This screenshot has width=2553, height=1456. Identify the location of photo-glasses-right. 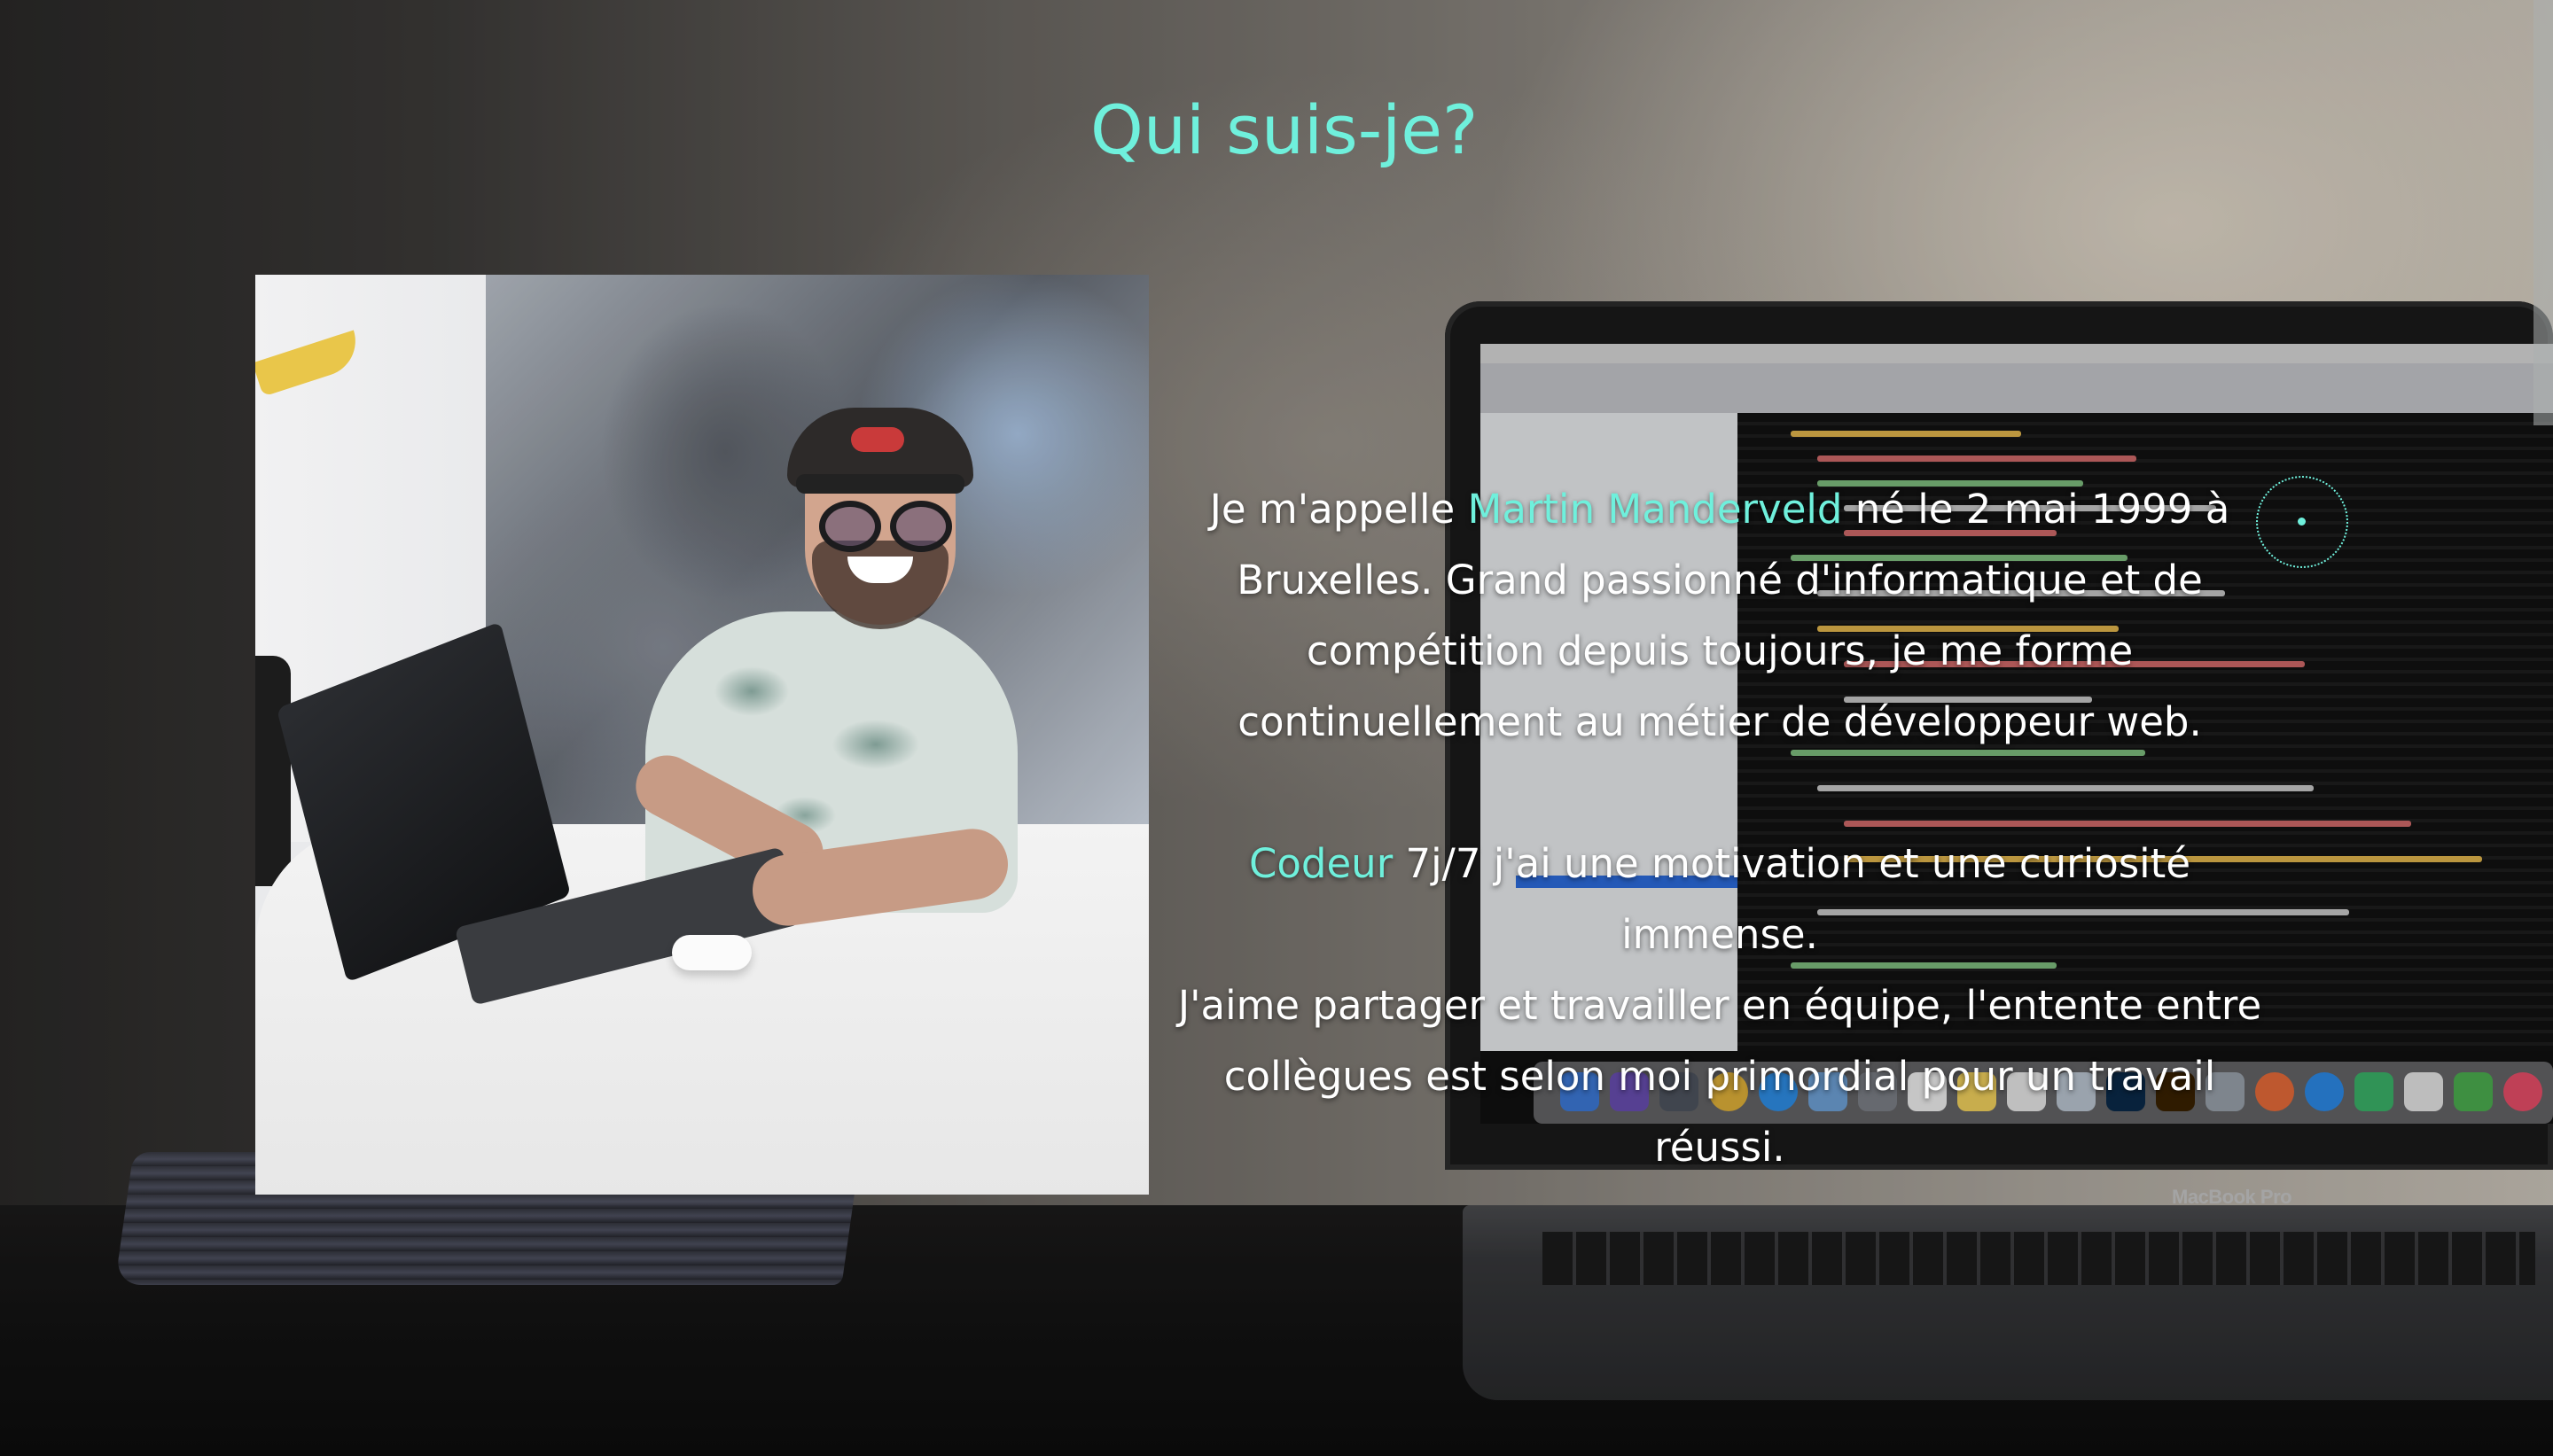
(921, 526).